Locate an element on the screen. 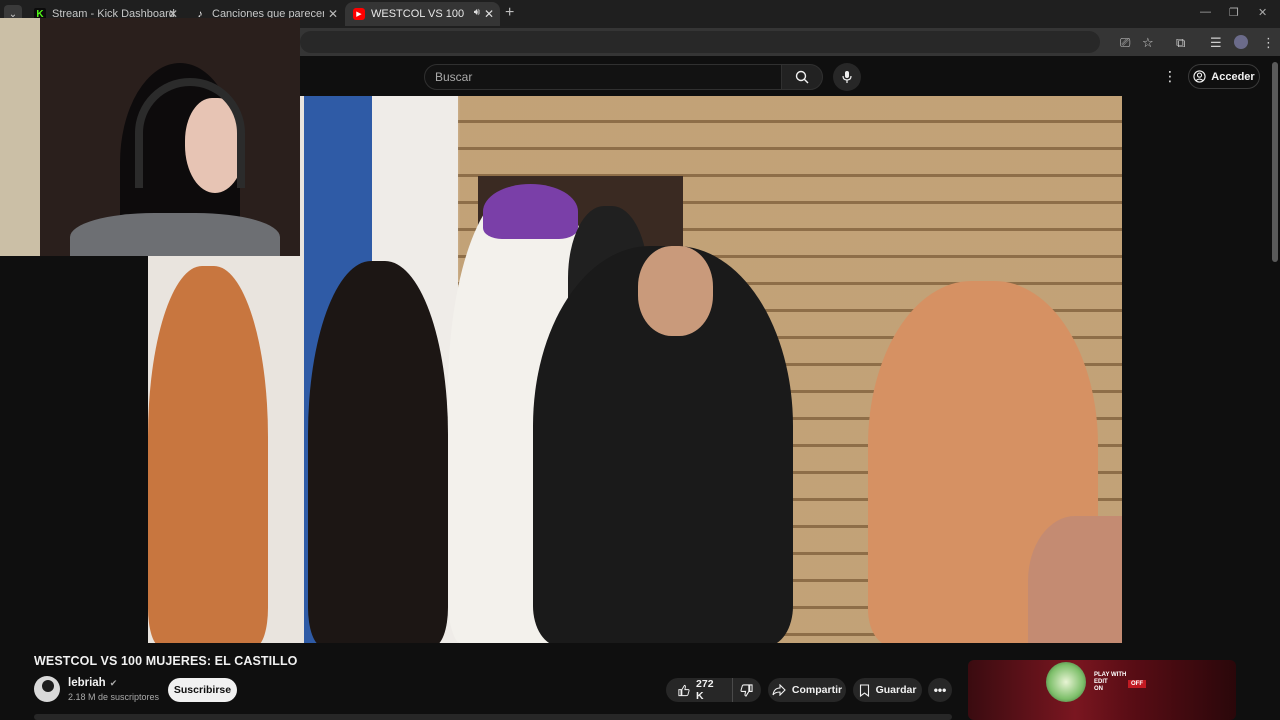  dislike-button is located at coordinates (747, 690).